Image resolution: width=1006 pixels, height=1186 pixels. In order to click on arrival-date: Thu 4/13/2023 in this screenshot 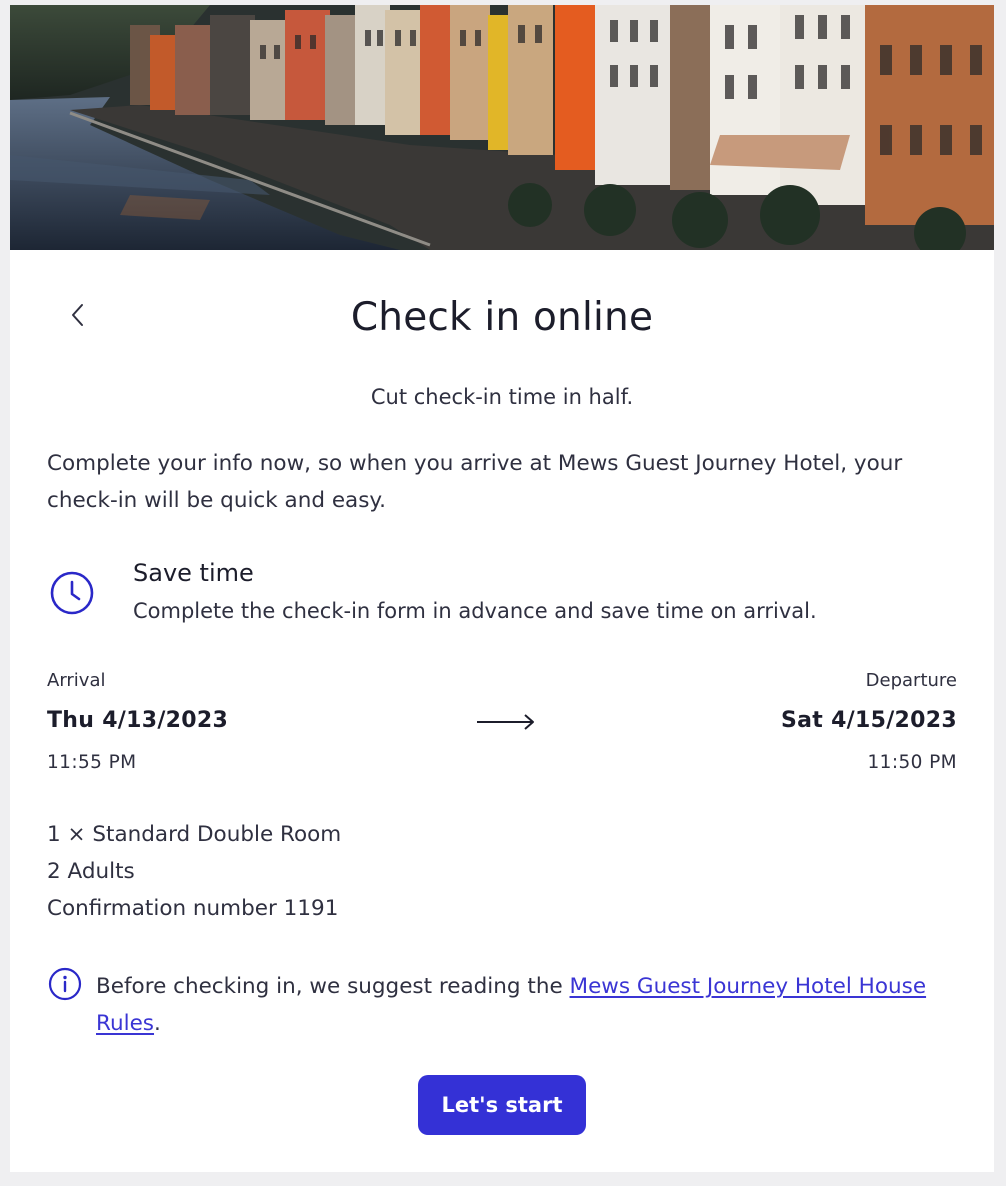, I will do `click(138, 720)`.